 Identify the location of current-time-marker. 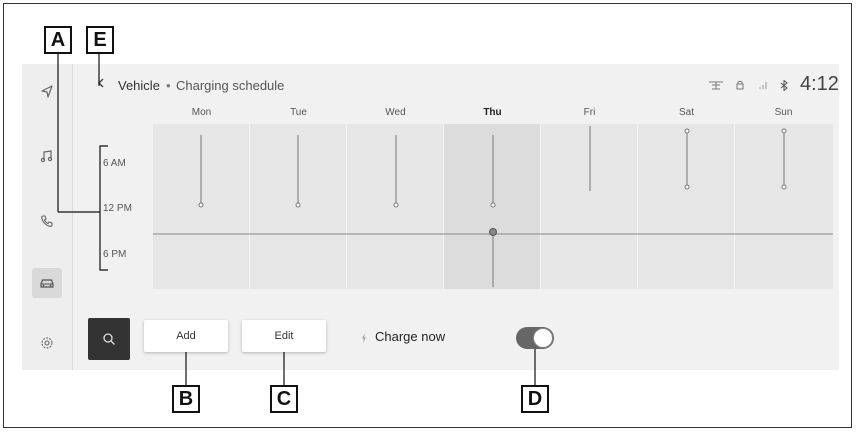
(493, 232).